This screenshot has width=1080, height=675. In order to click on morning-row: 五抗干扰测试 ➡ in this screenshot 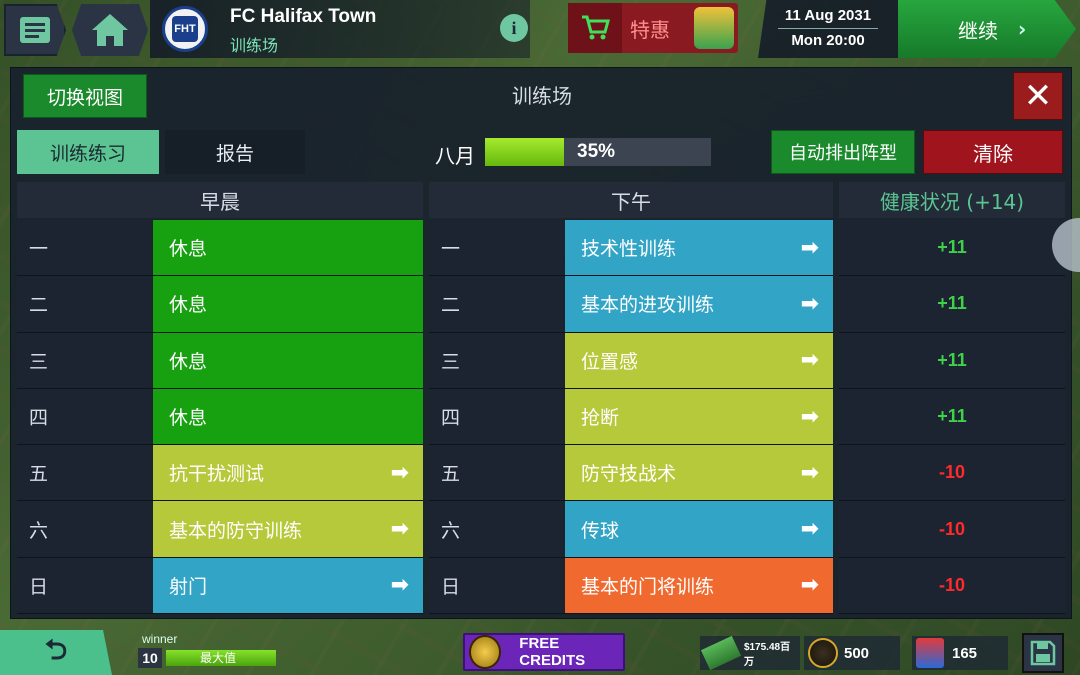, I will do `click(220, 473)`.